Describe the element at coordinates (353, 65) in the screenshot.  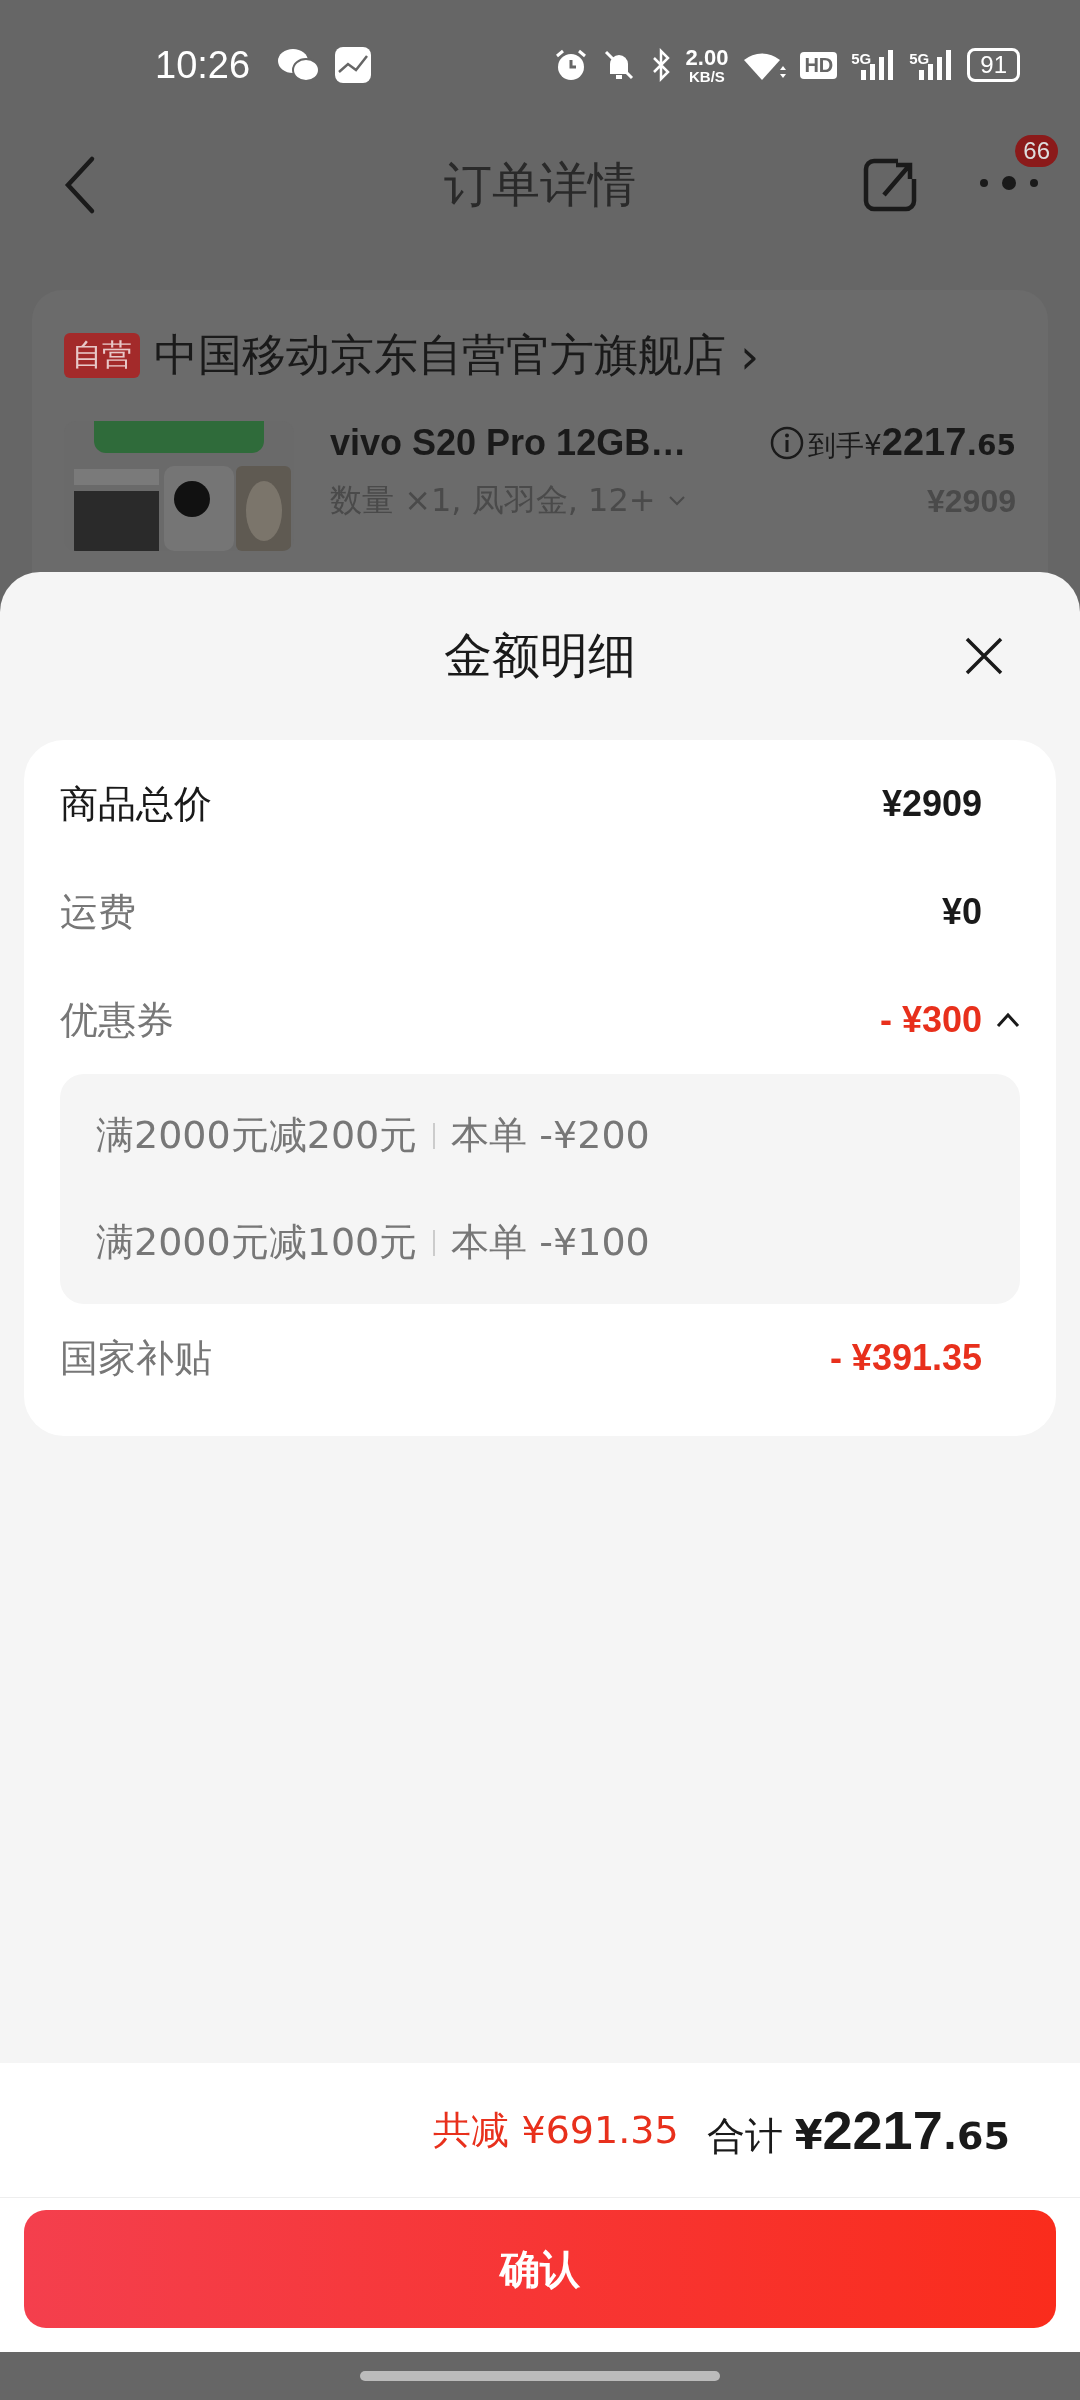
I see `chart-app-icon` at that location.